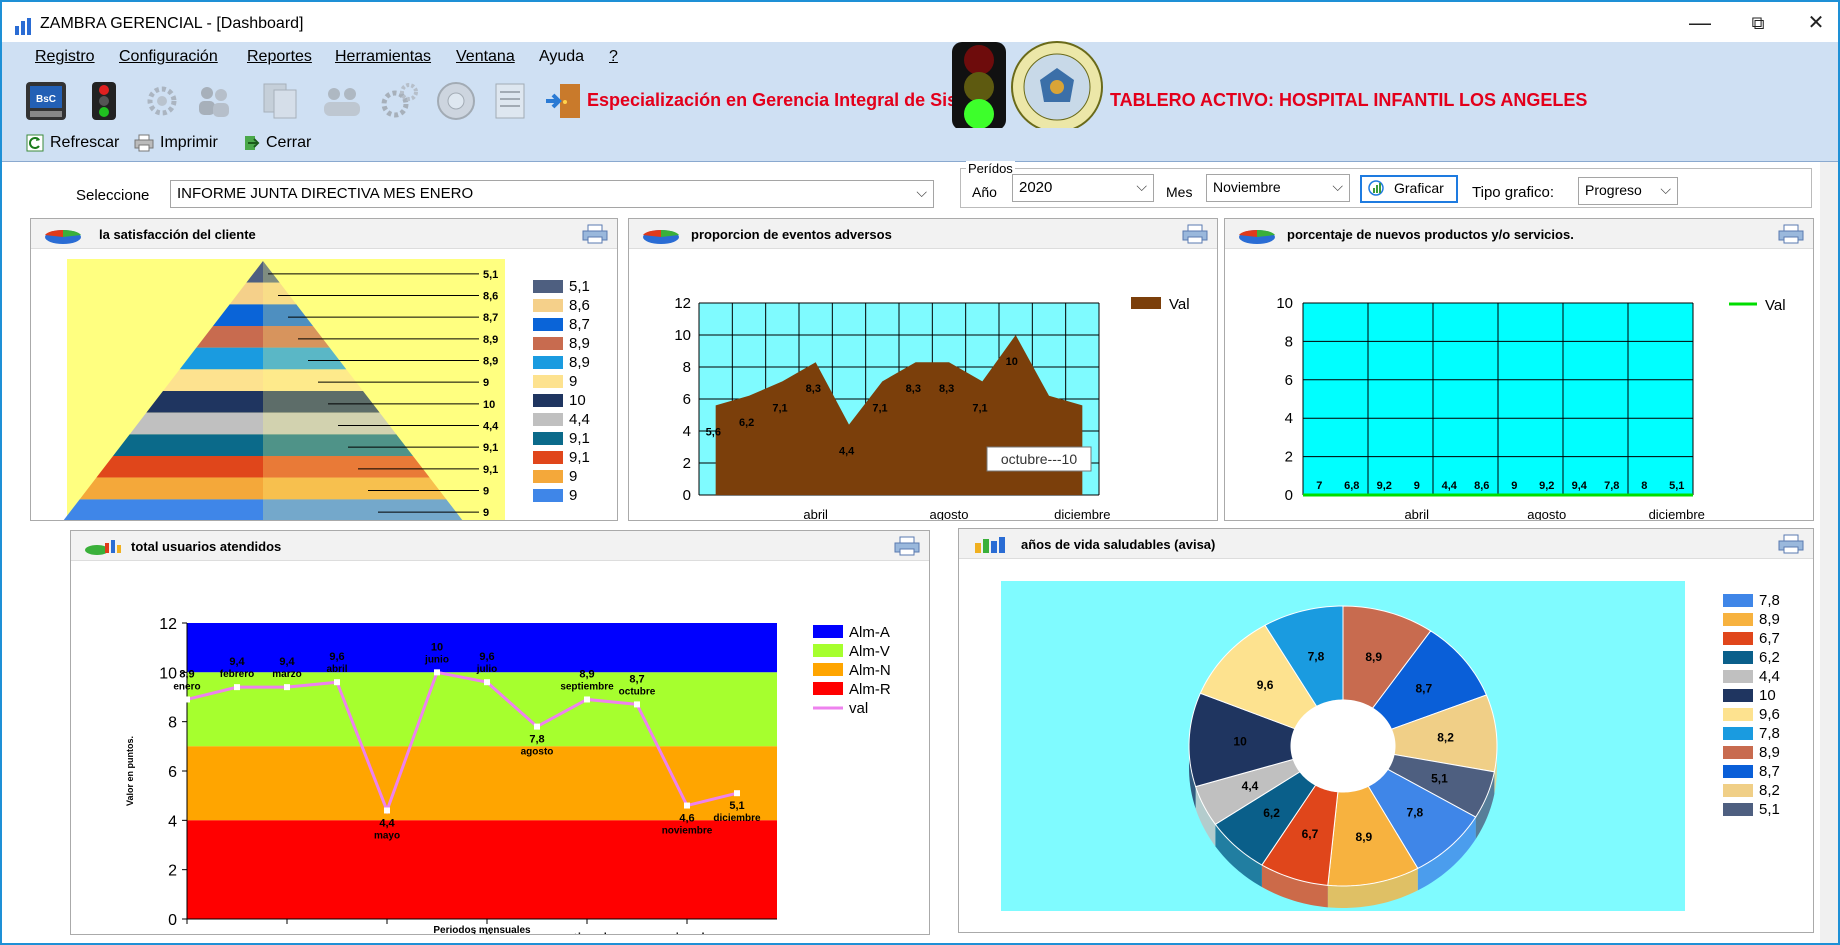 The width and height of the screenshot is (1840, 945). What do you see at coordinates (1628, 191) in the screenshot?
I see `chart-type-select: Progreso ⌵` at bounding box center [1628, 191].